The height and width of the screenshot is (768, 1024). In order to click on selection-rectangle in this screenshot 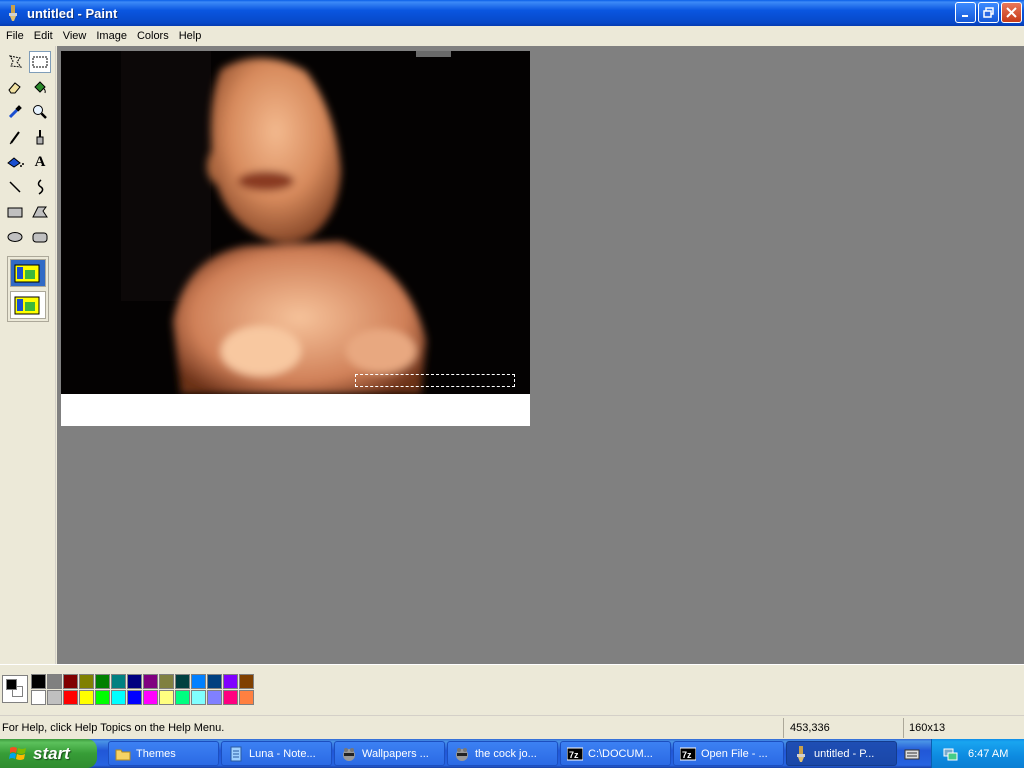, I will do `click(435, 380)`.